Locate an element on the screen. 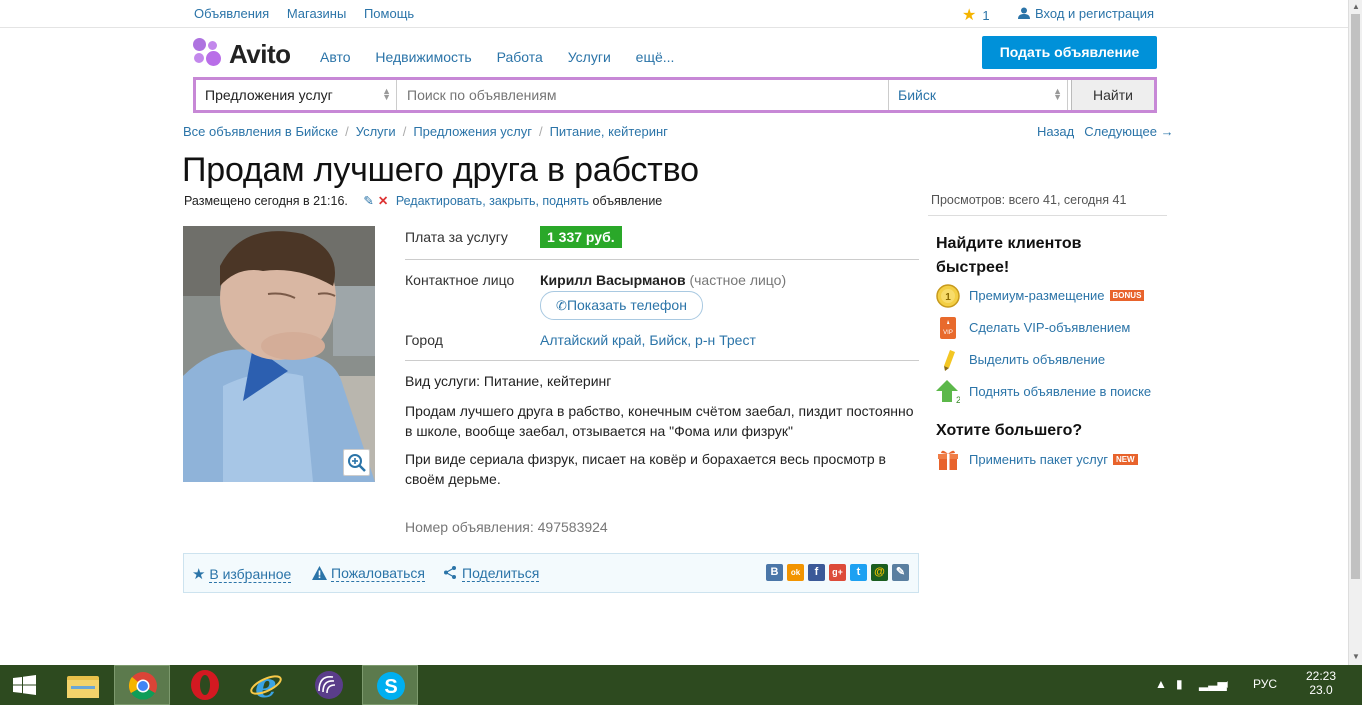  ad-number: Номер объявления: 497583924 is located at coordinates (506, 527).